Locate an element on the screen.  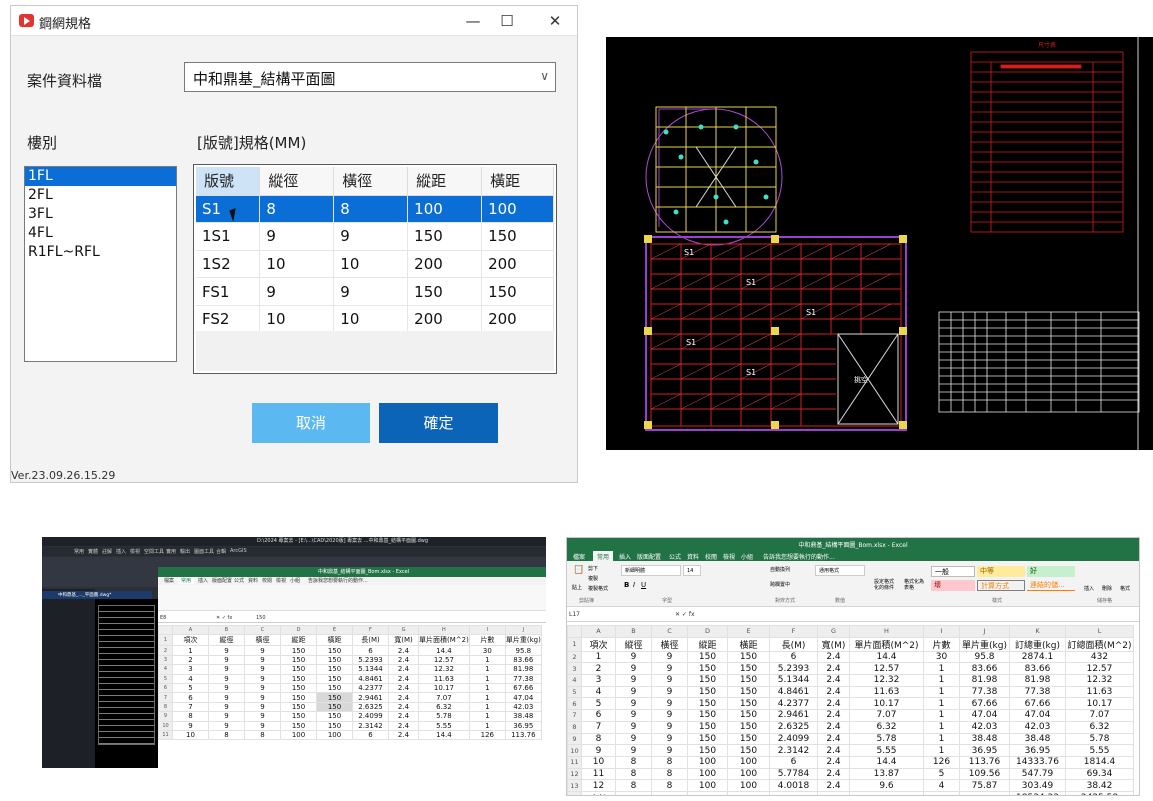
excel-tab: 小組 is located at coordinates (295, 580).